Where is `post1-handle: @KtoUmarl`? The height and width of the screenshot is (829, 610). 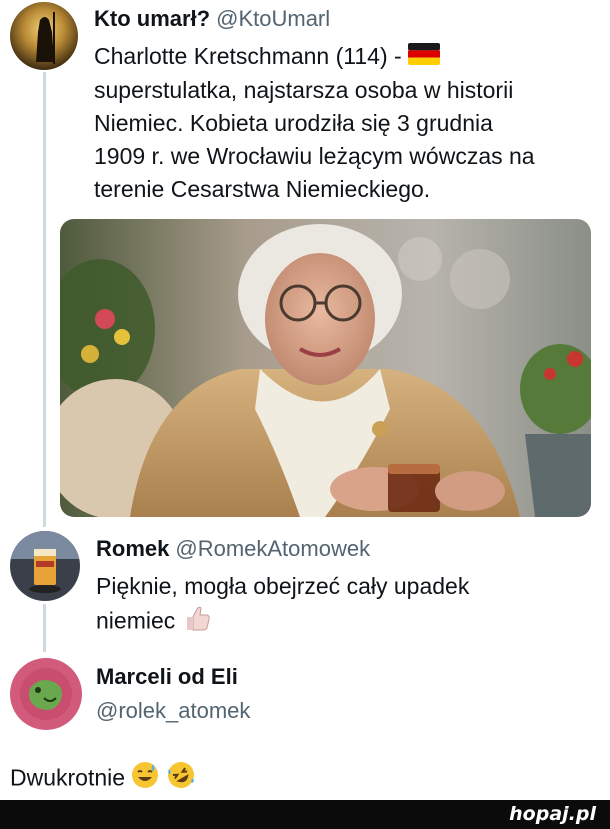 post1-handle: @KtoUmarl is located at coordinates (273, 18).